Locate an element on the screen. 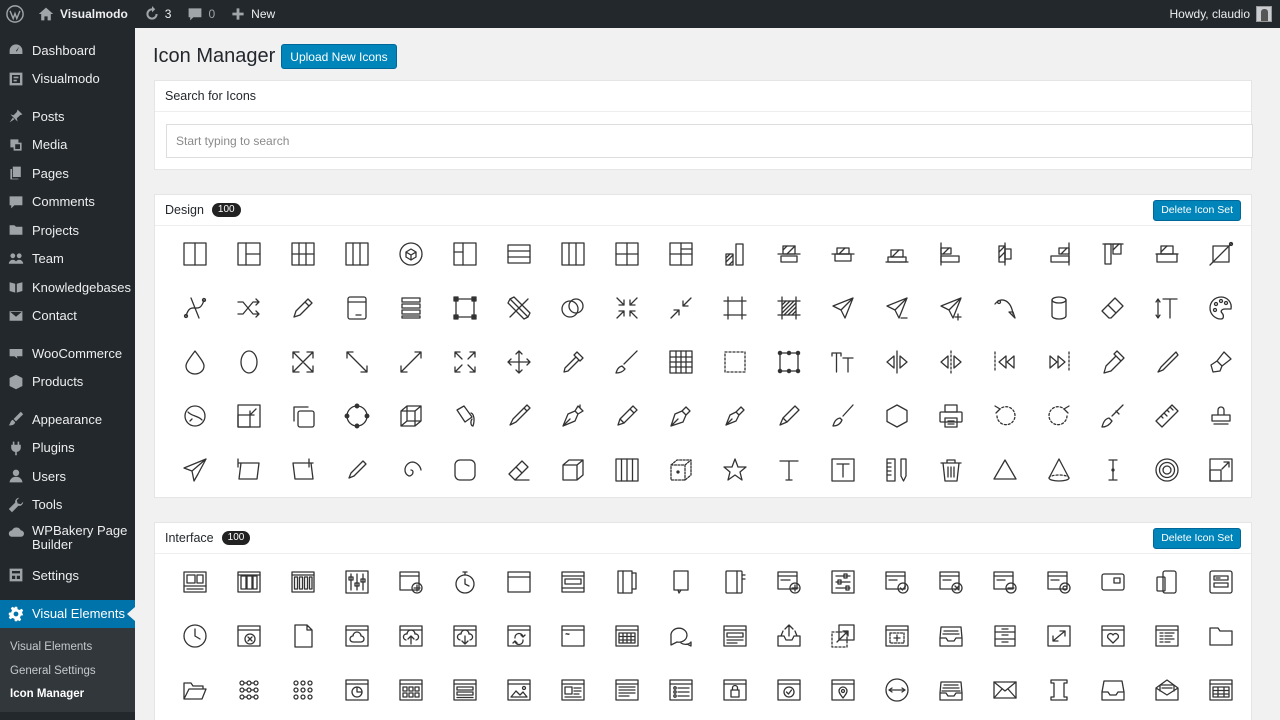  dropper2-icon is located at coordinates (1113, 362).